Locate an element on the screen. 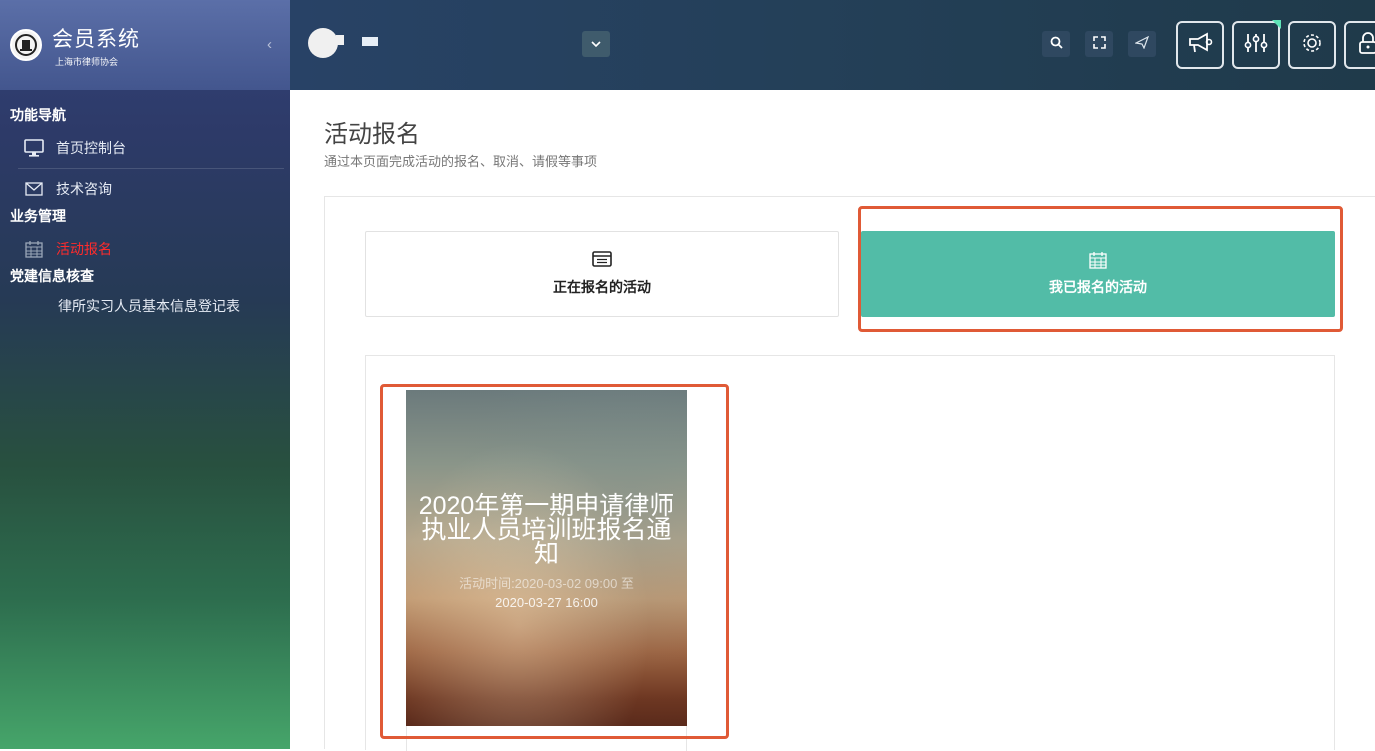  lock-button is located at coordinates (1359, 45).